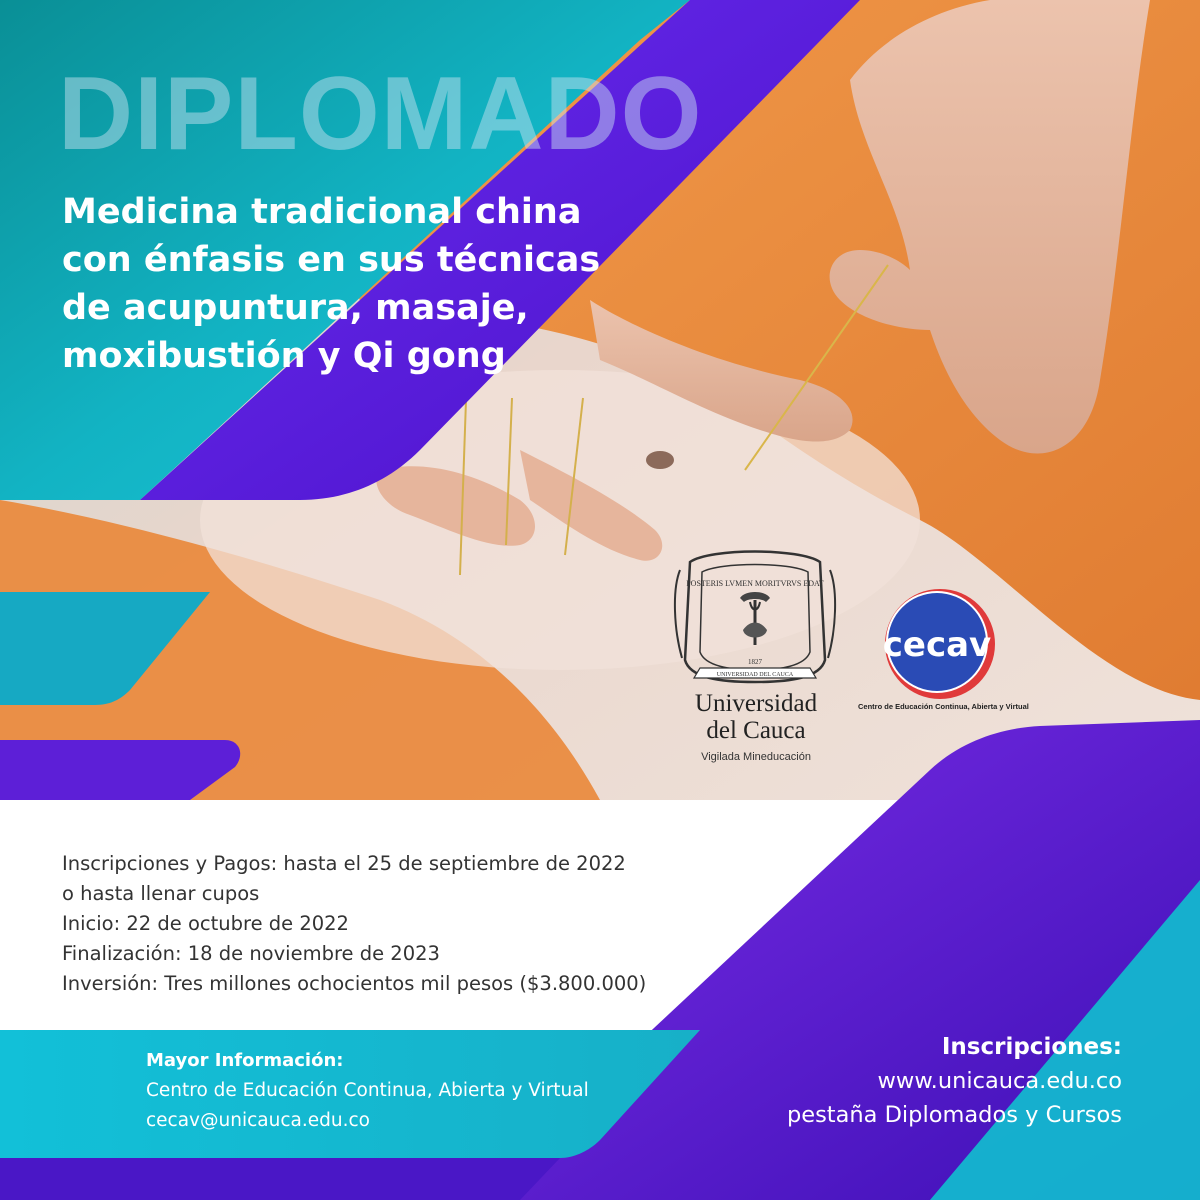 This screenshot has height=1200, width=1200. Describe the element at coordinates (331, 260) in the screenshot. I see `course-title-line: con énfasis en sus técnicas` at that location.